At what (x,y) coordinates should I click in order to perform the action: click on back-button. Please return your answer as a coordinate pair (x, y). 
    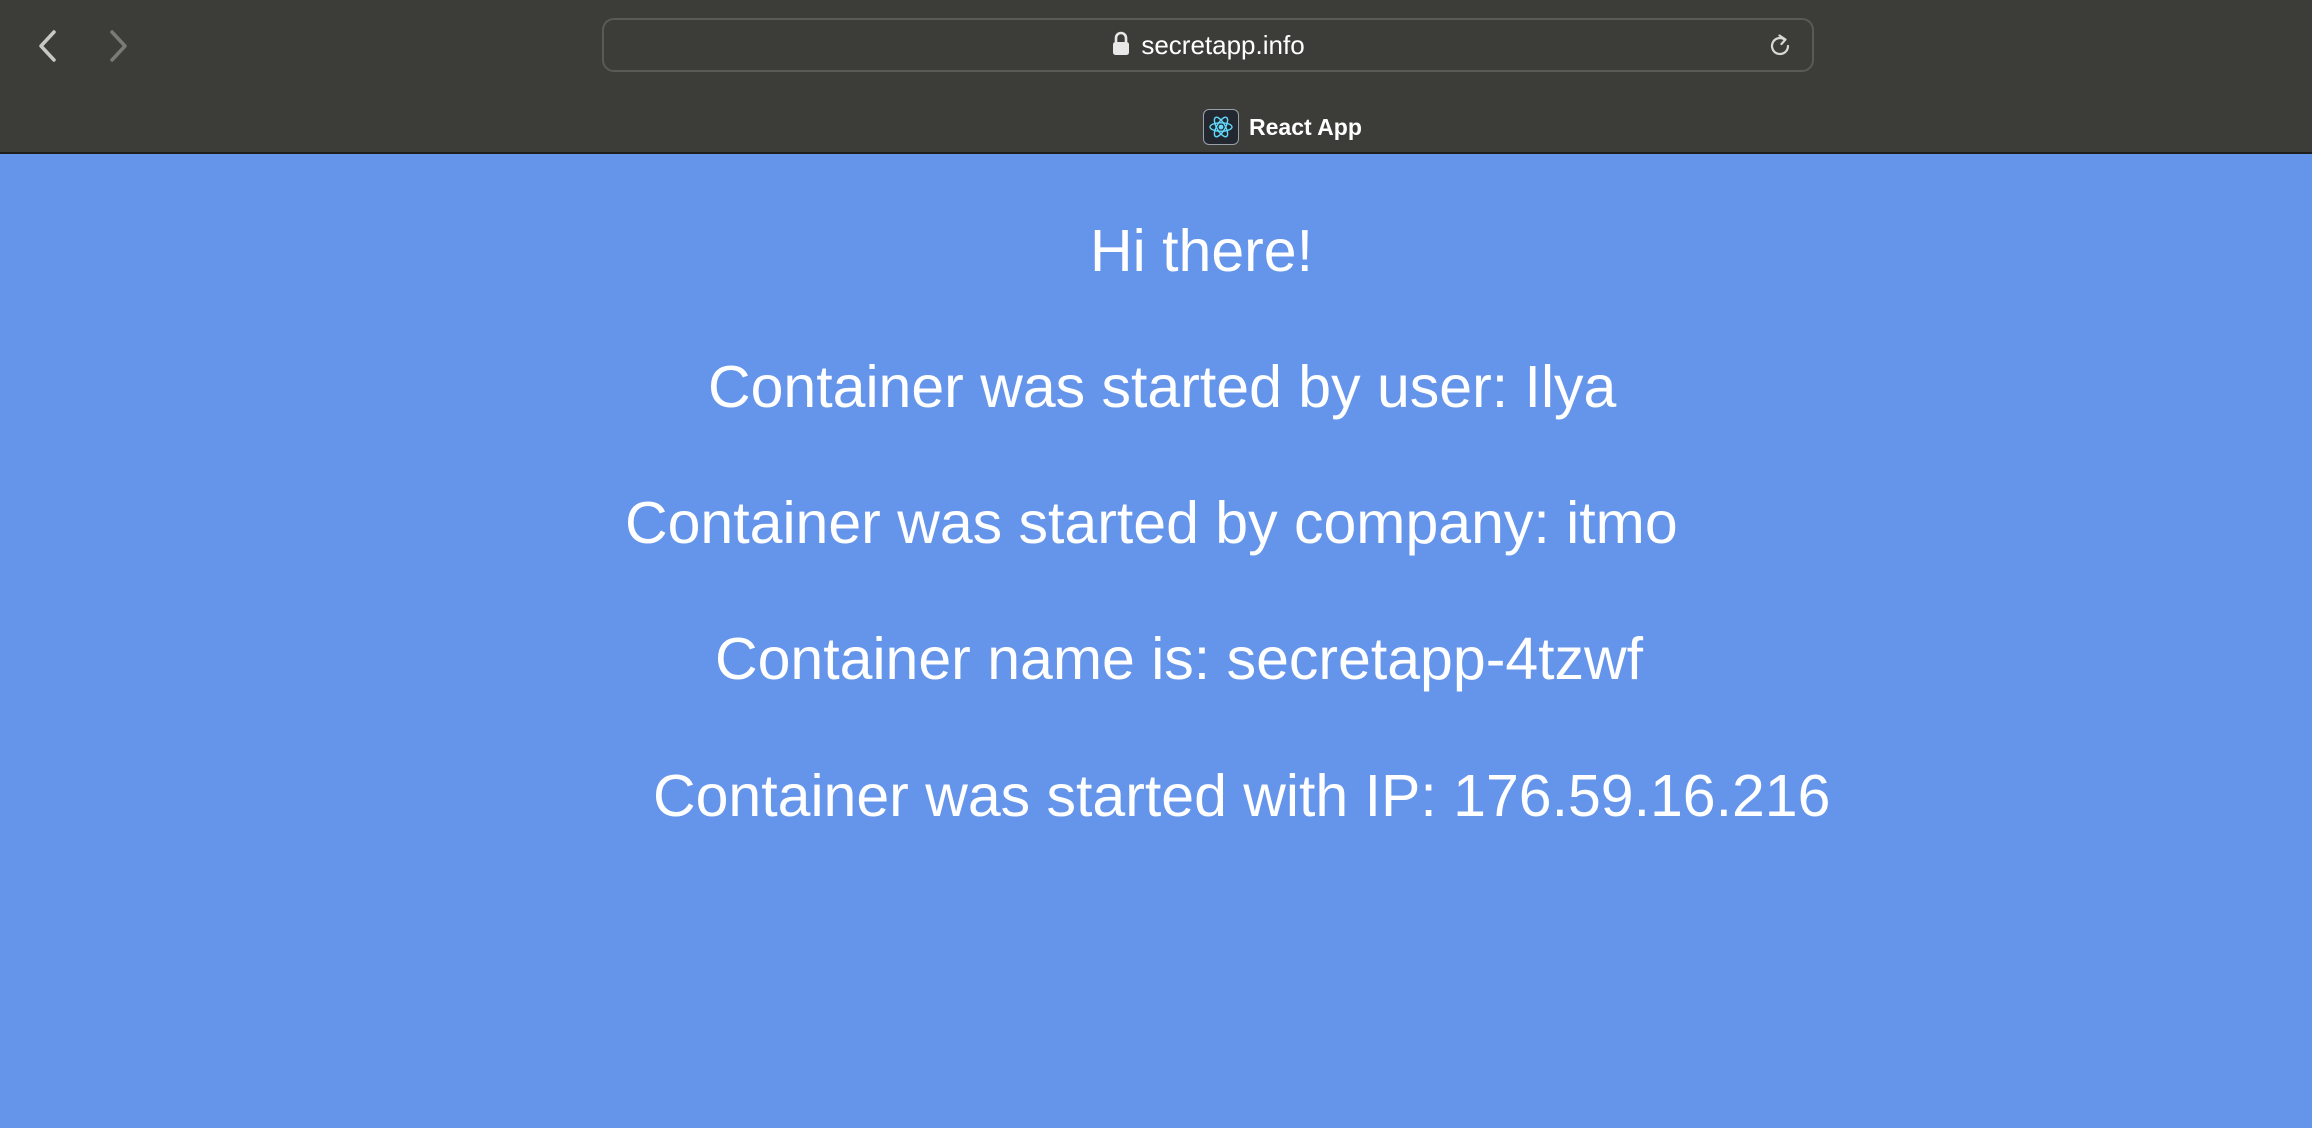
    Looking at the image, I should click on (48, 46).